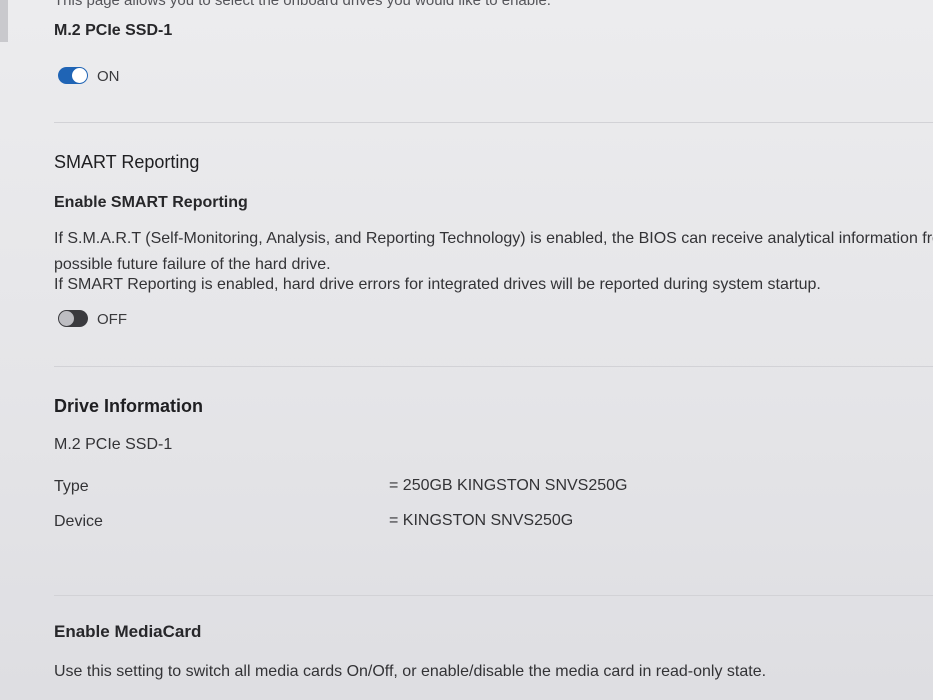  I want to click on smart-setting-title: Enable SMART Reporting, so click(151, 202).